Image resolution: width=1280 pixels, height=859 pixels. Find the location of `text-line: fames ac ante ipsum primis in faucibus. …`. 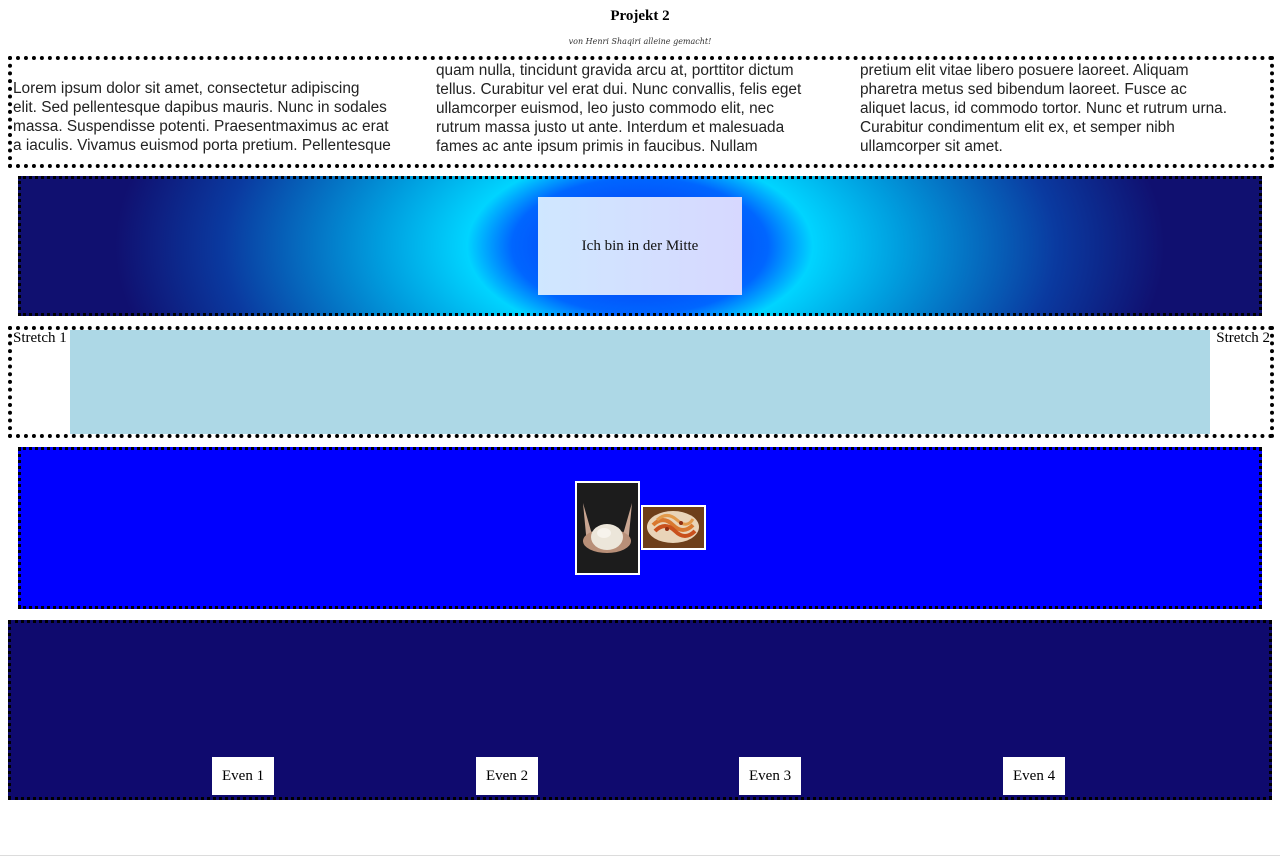

text-line: fames ac ante ipsum primis in faucibus. … is located at coordinates (597, 146).